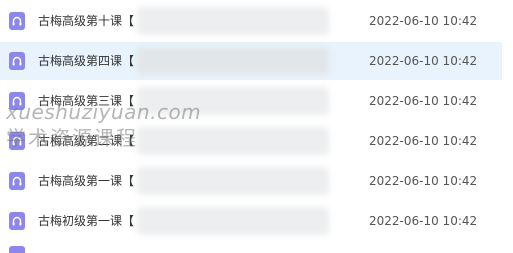 Image resolution: width=513 pixels, height=253 pixels. Describe the element at coordinates (86, 61) in the screenshot. I see `file-name: 古梅高级第四课【` at that location.